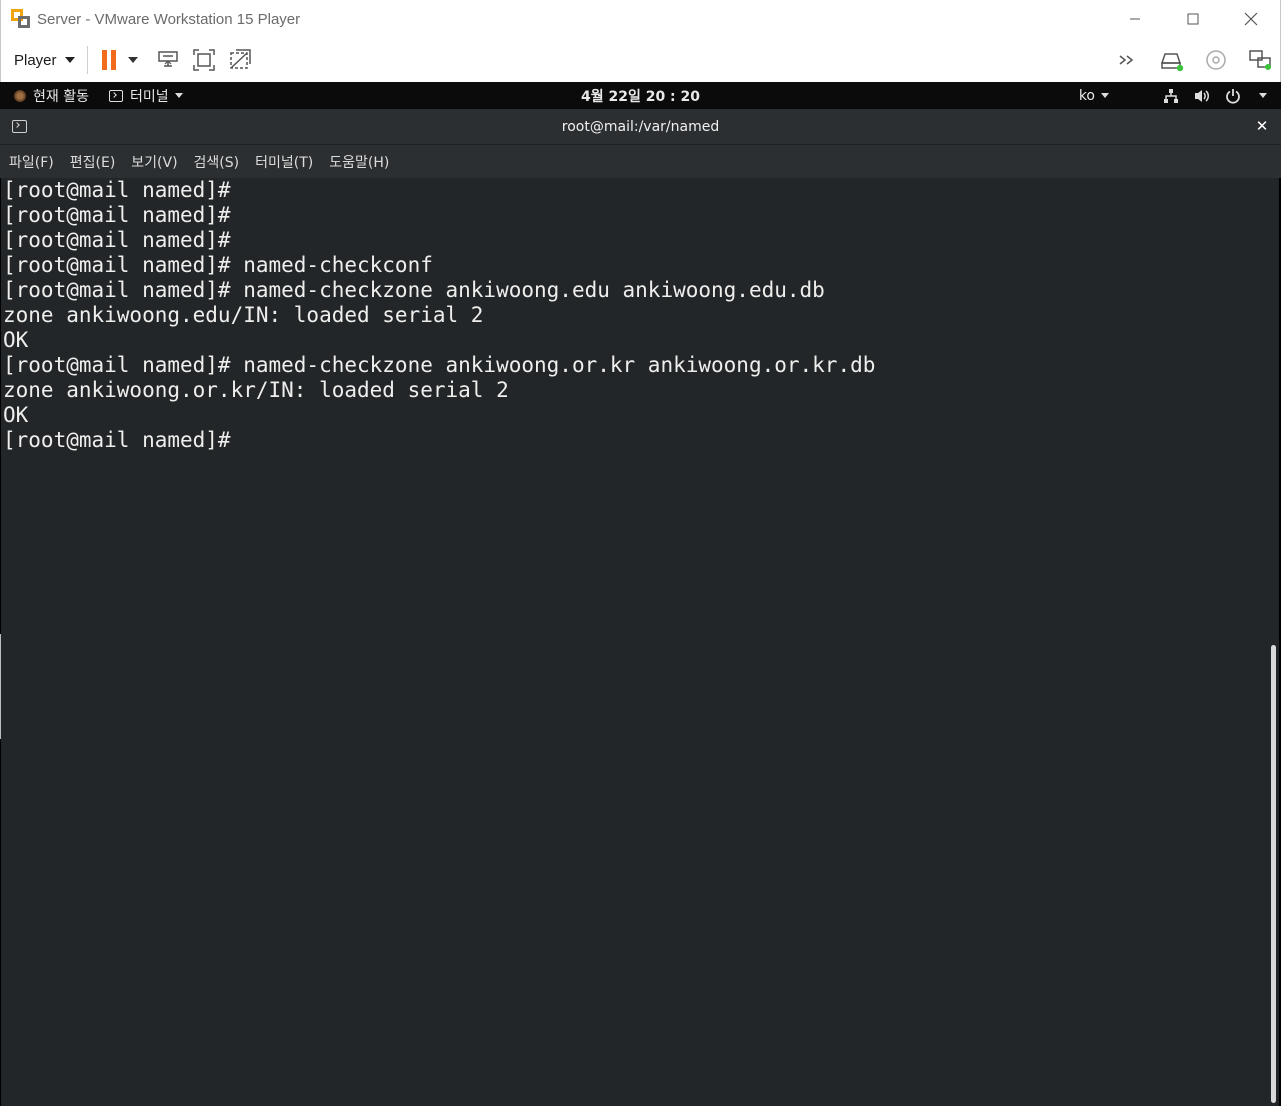 The height and width of the screenshot is (1106, 1281). What do you see at coordinates (87, 60) in the screenshot?
I see `toolbar-divider` at bounding box center [87, 60].